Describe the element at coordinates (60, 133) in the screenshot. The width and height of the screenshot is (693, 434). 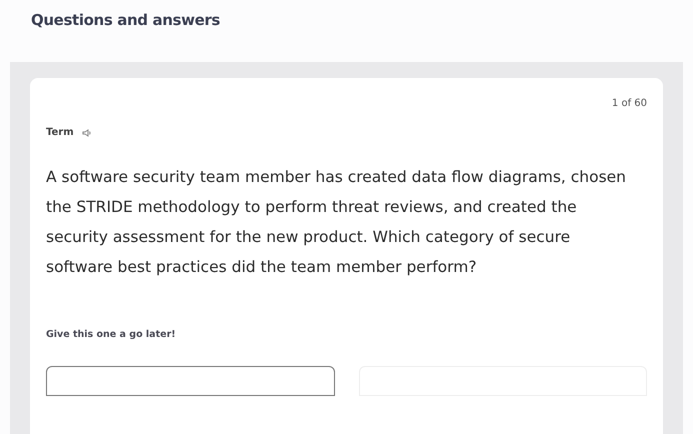
I see `term-label: Term` at that location.